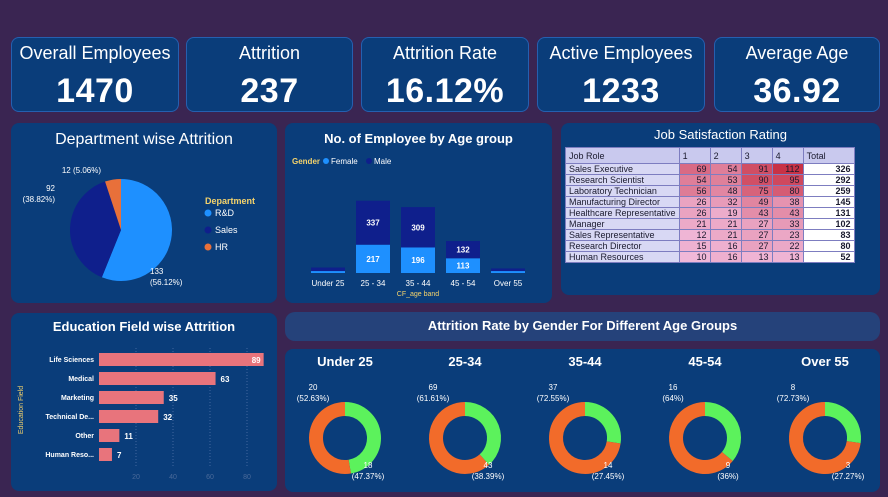  I want to click on kpi-value: 16.12%, so click(445, 91).